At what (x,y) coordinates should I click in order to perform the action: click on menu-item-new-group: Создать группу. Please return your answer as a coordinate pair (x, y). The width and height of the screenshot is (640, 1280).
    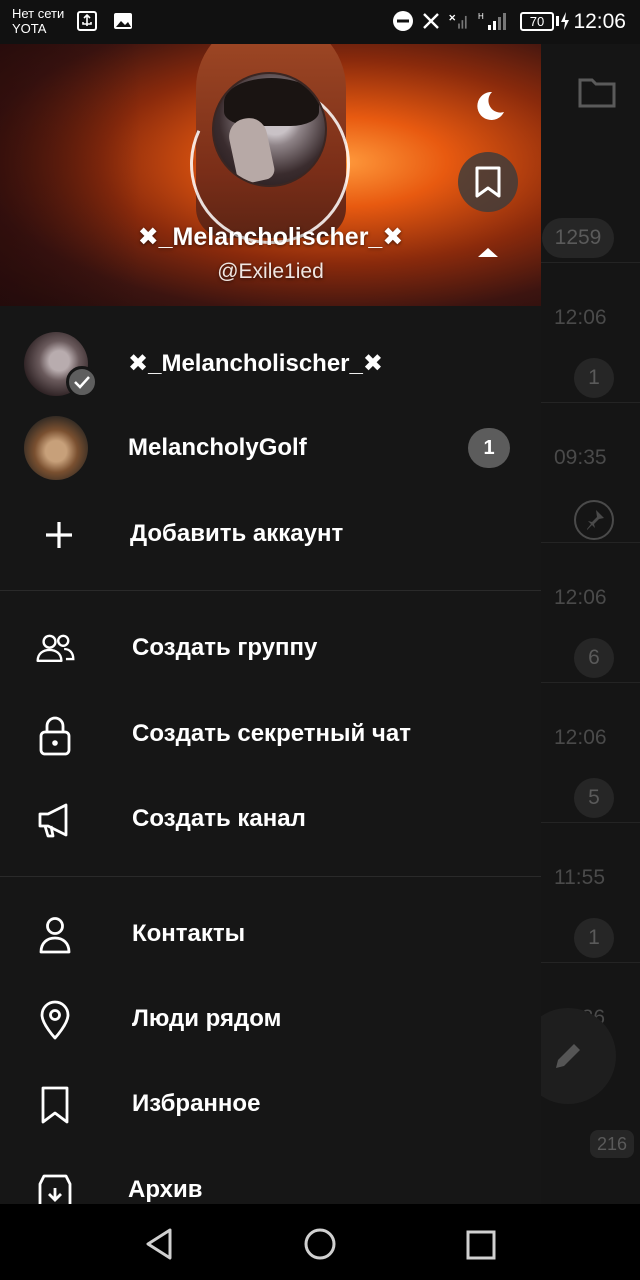
    Looking at the image, I should click on (270, 648).